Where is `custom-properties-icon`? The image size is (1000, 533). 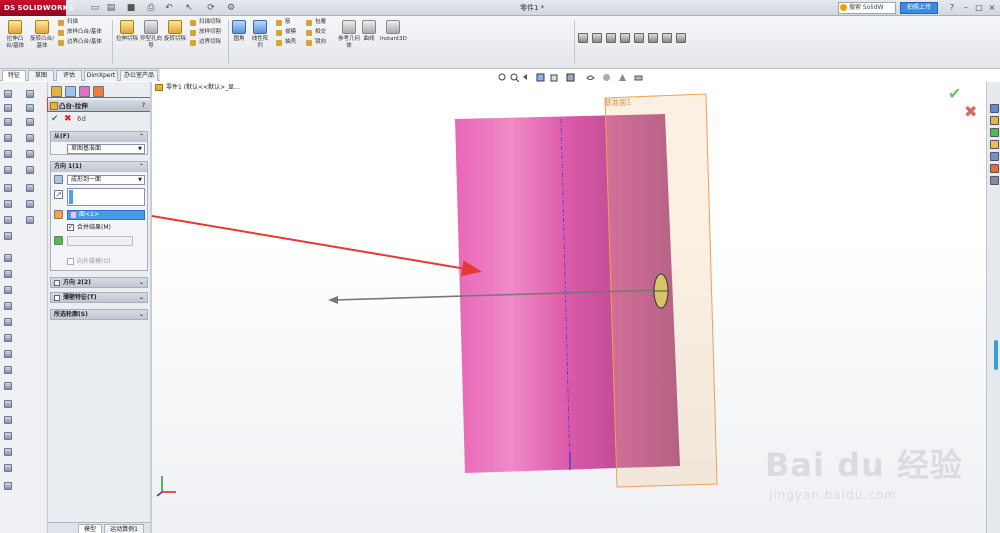 custom-properties-icon is located at coordinates (994, 180).